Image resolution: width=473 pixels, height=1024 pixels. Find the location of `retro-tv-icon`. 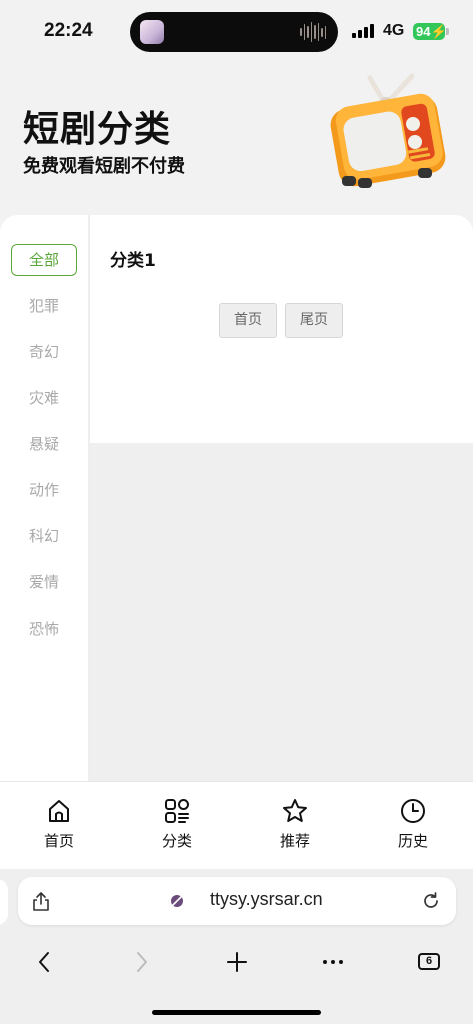

retro-tv-icon is located at coordinates (388, 130).